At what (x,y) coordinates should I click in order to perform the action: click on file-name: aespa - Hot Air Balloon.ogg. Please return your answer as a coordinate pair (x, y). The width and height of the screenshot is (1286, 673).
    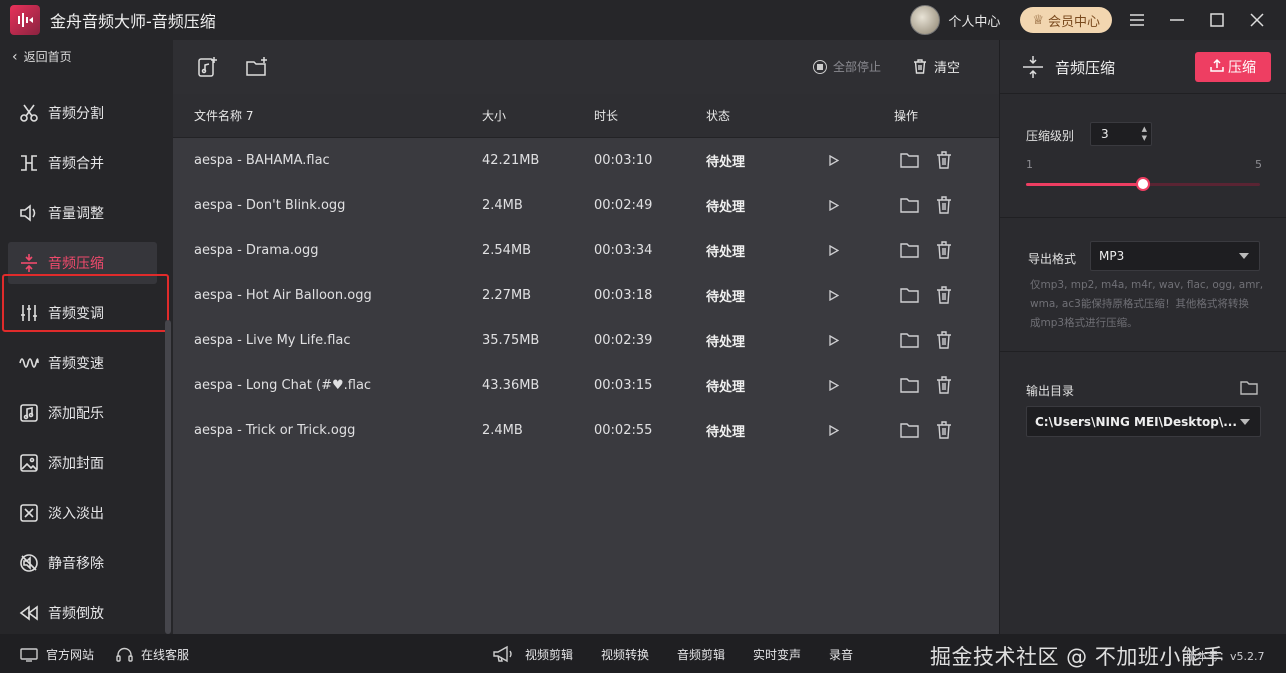
    Looking at the image, I should click on (283, 295).